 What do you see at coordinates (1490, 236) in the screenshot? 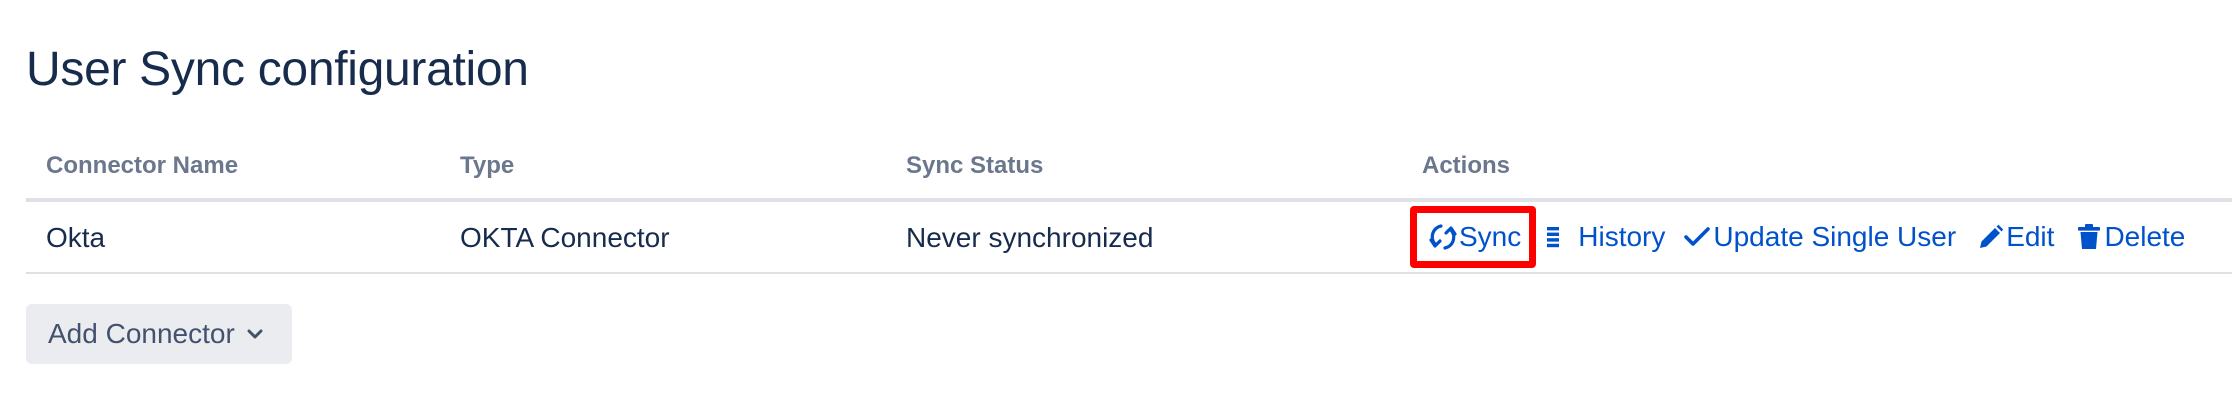
I see `sync-label: Sync` at bounding box center [1490, 236].